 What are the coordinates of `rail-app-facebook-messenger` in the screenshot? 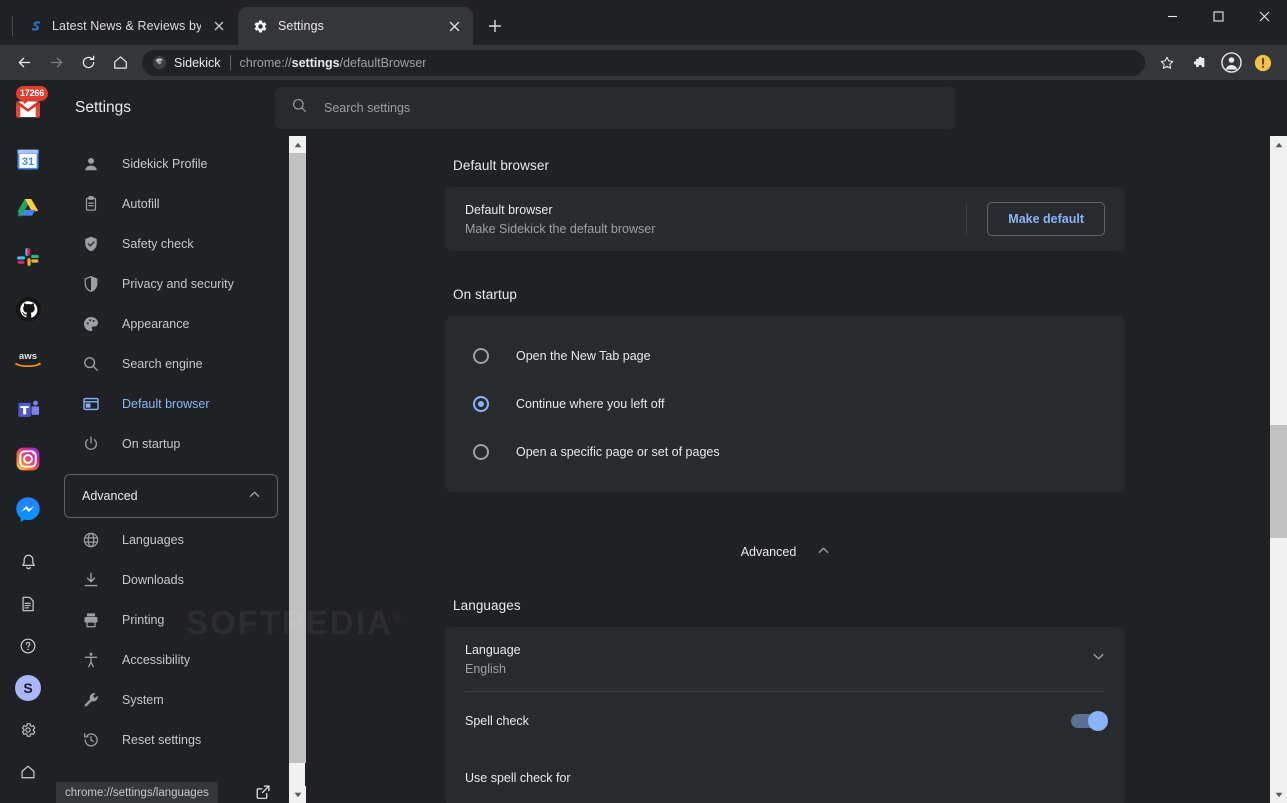 It's located at (28, 509).